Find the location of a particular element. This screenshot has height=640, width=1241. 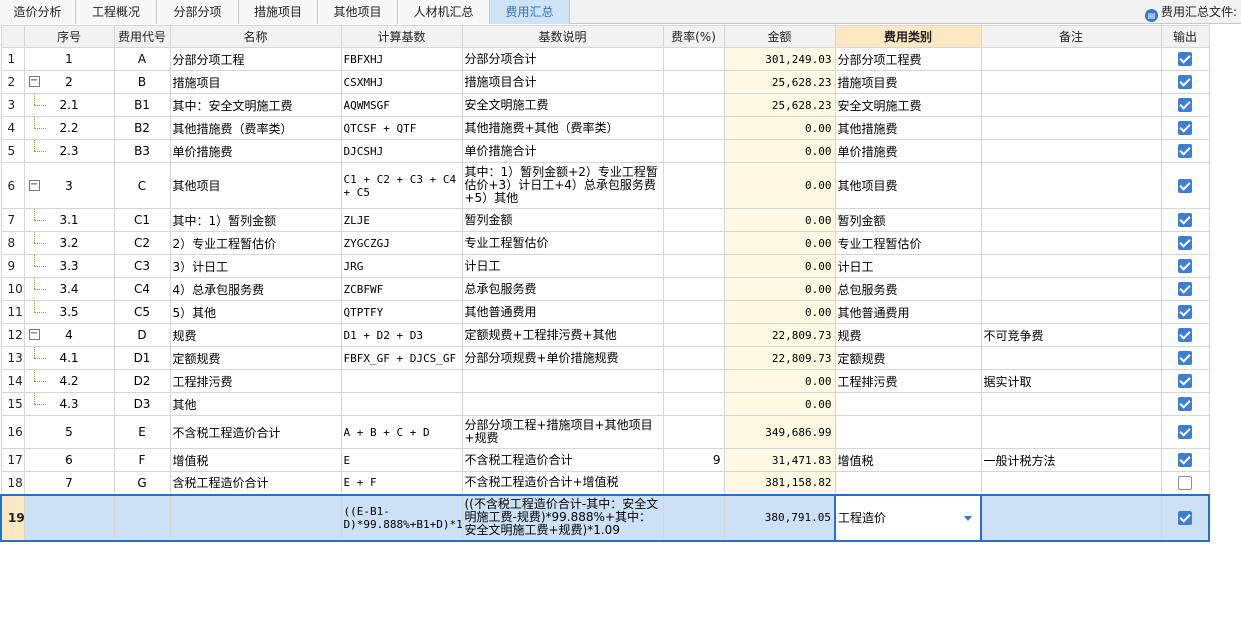

cell-code: C2 is located at coordinates (142, 243).